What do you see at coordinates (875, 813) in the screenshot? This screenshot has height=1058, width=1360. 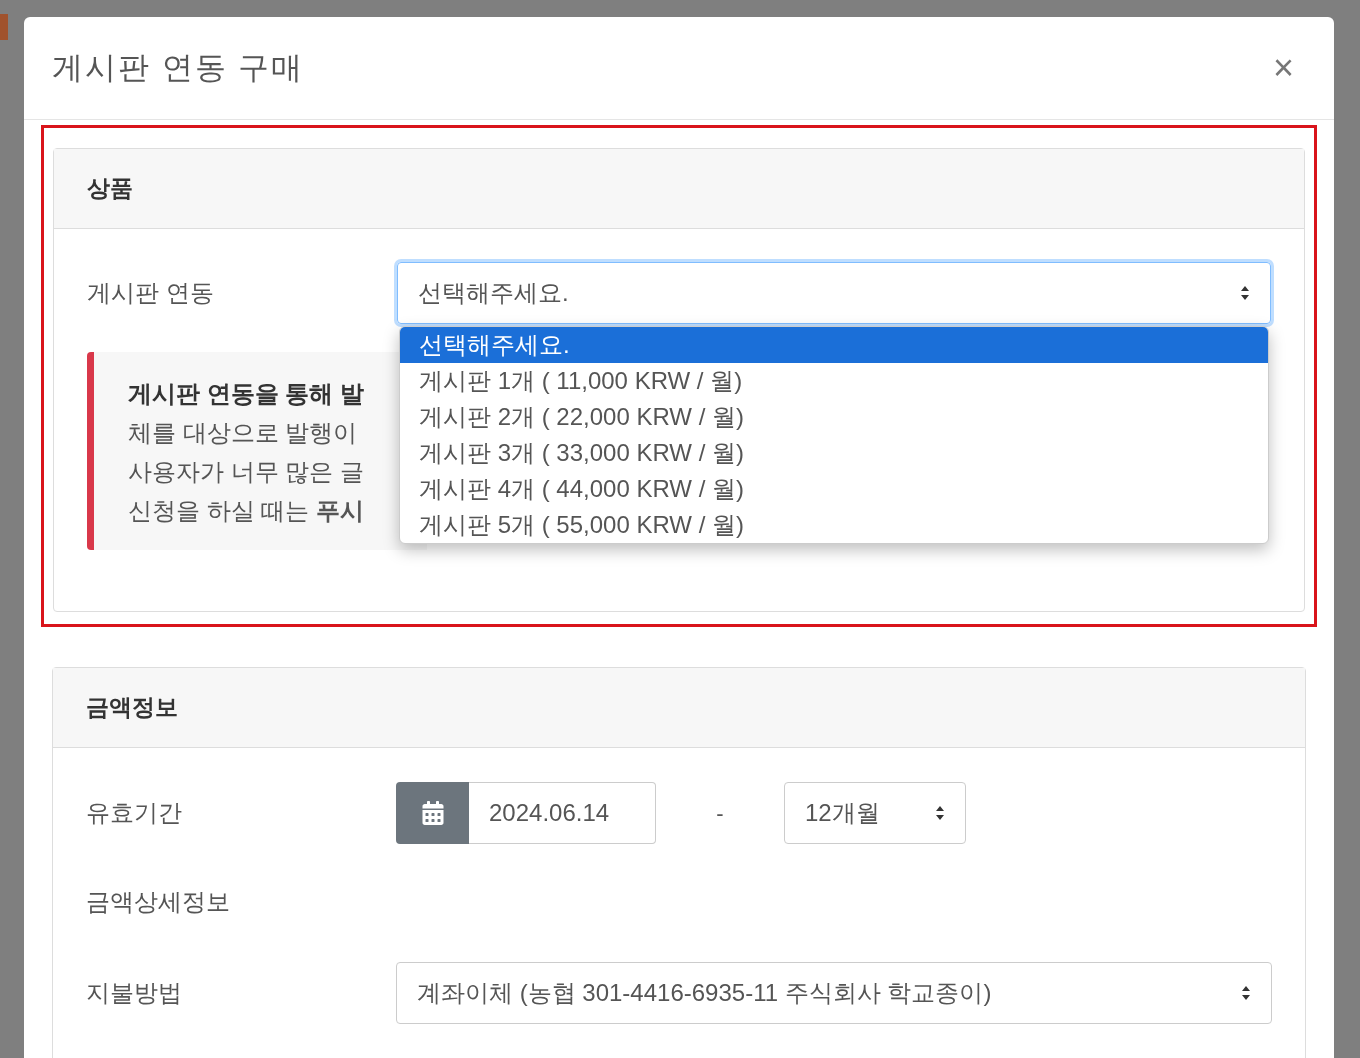 I see `duration-select: 12개월` at bounding box center [875, 813].